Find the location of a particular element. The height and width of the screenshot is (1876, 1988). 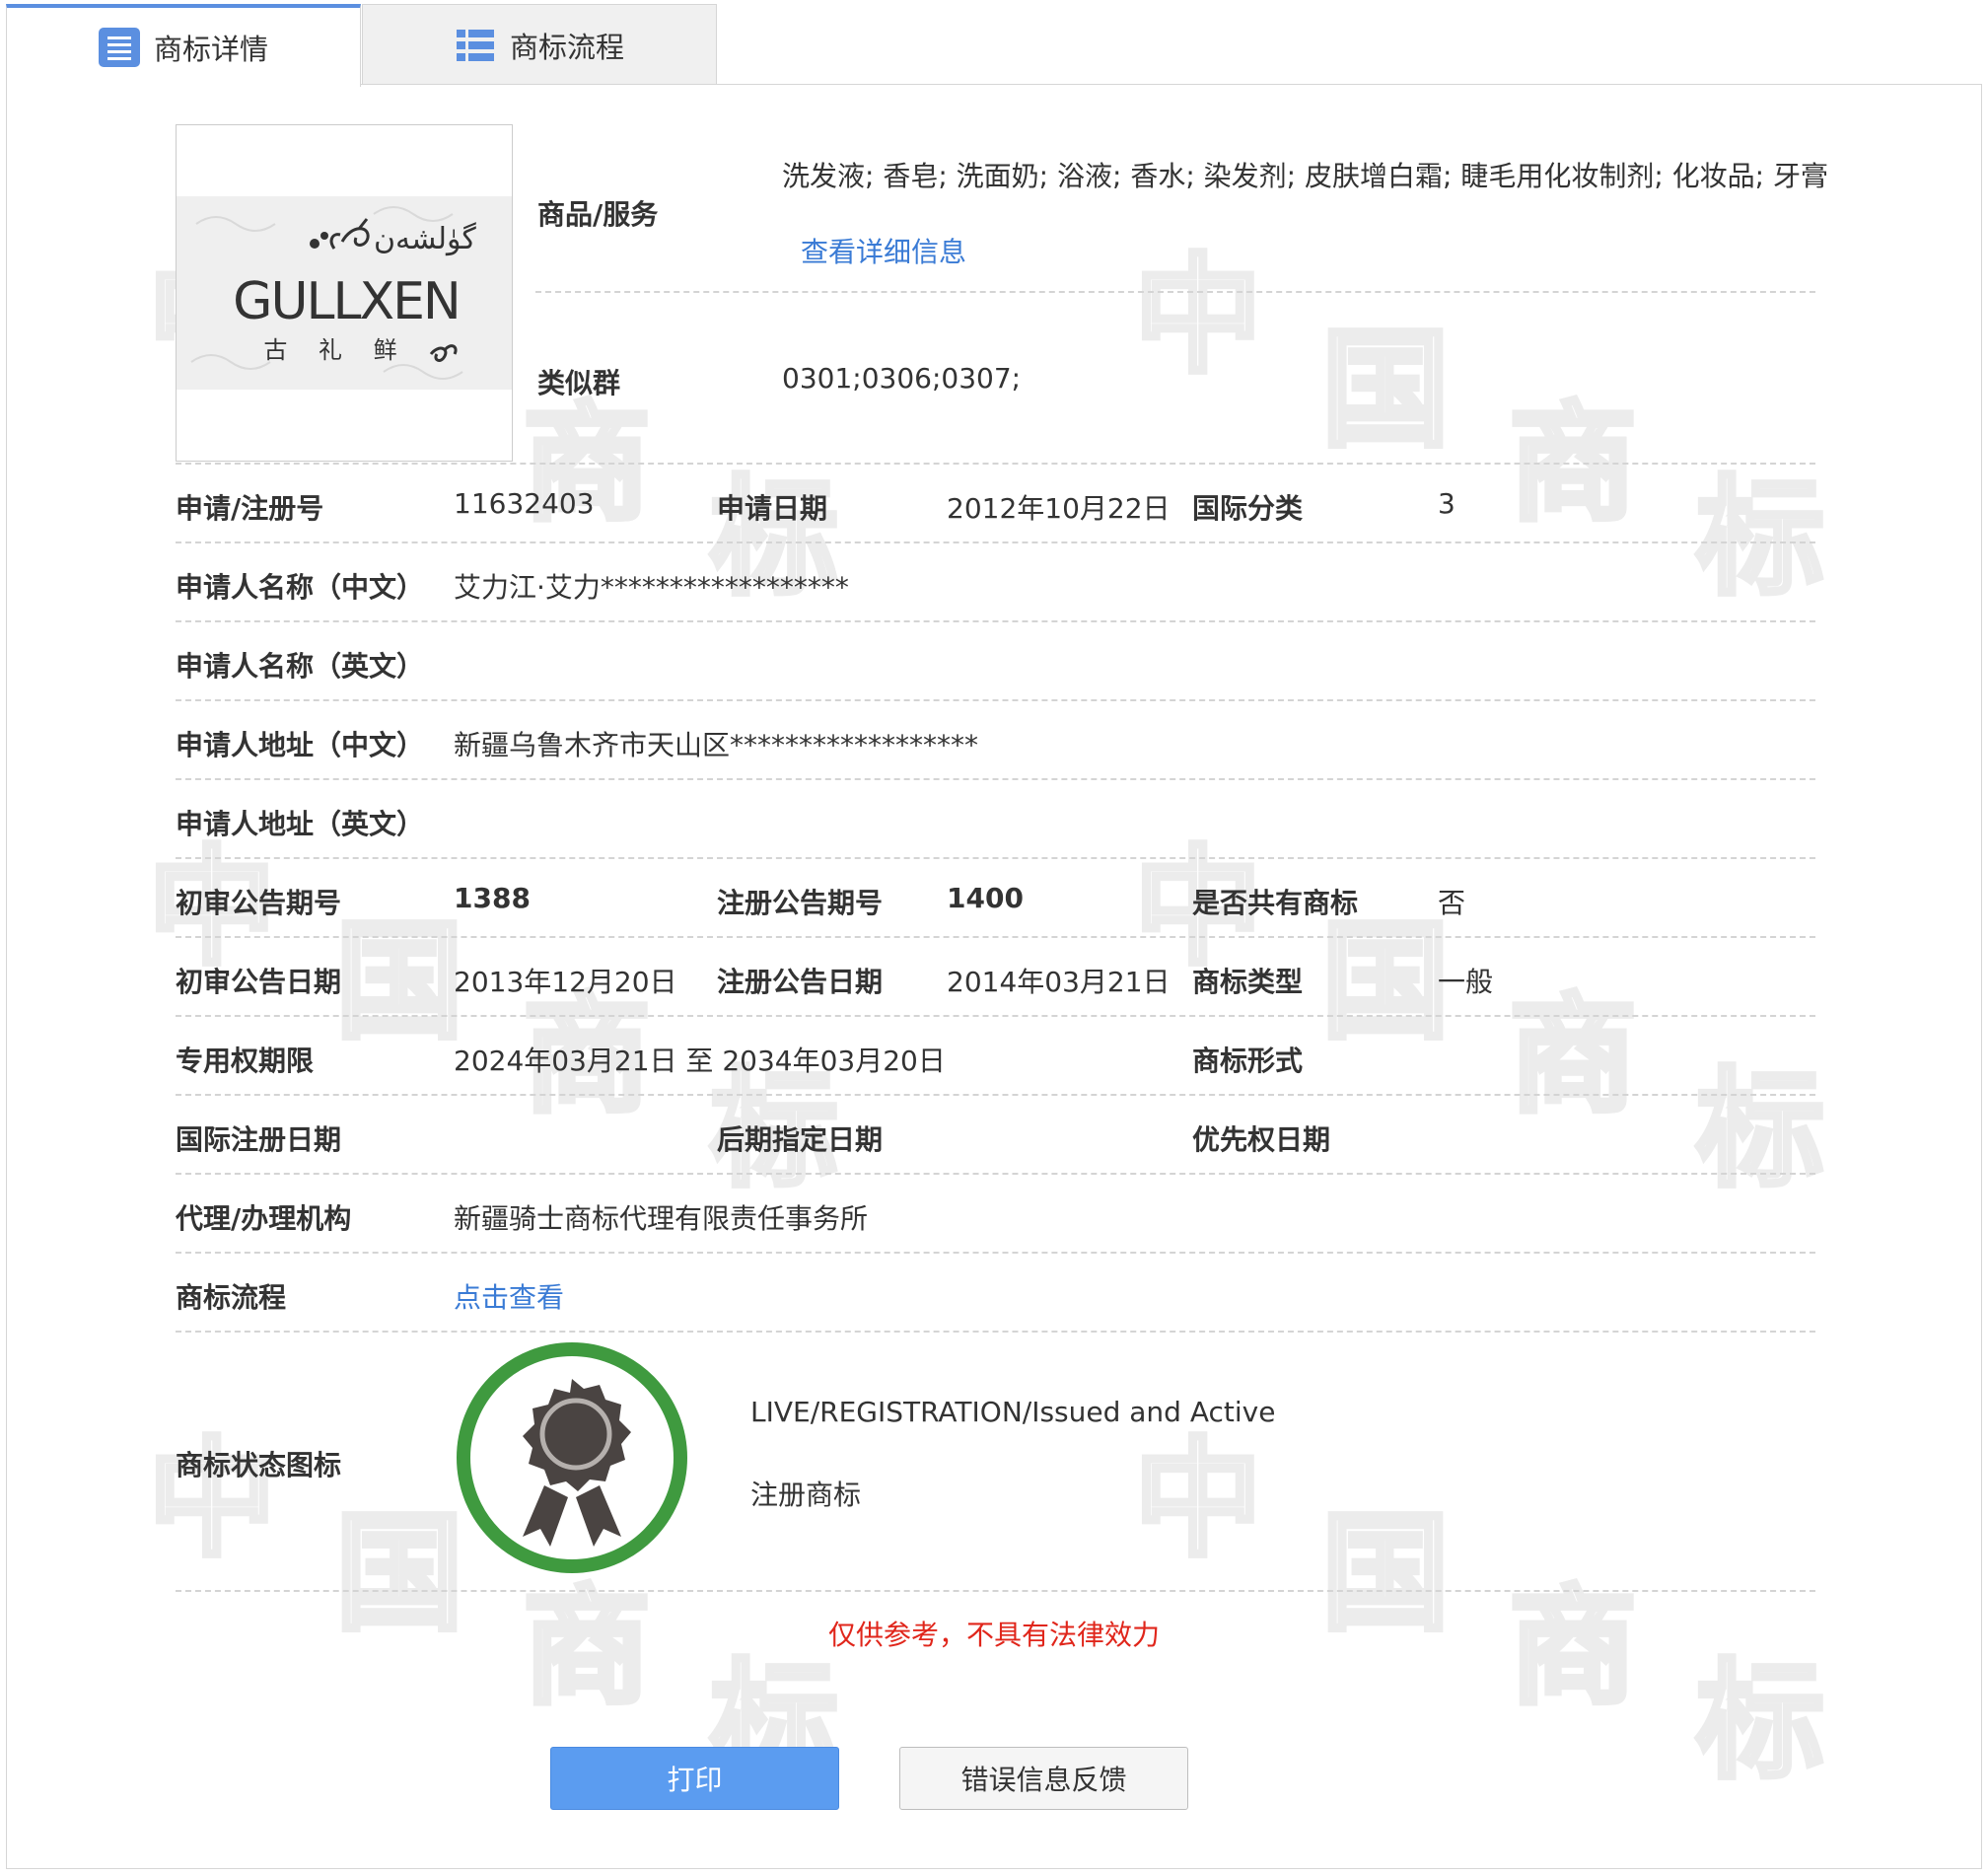

exclusive-period-label: 专用权期限 is located at coordinates (246, 1061).